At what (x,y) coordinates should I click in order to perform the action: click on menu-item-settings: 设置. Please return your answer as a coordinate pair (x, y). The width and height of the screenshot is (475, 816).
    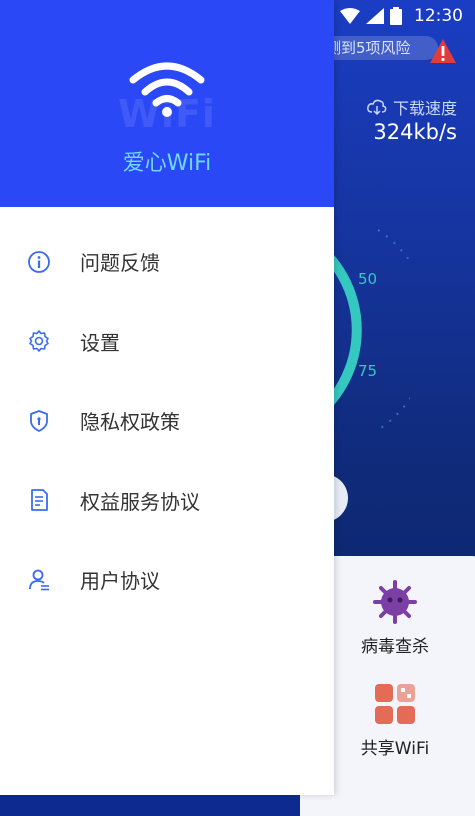
    Looking at the image, I should click on (167, 342).